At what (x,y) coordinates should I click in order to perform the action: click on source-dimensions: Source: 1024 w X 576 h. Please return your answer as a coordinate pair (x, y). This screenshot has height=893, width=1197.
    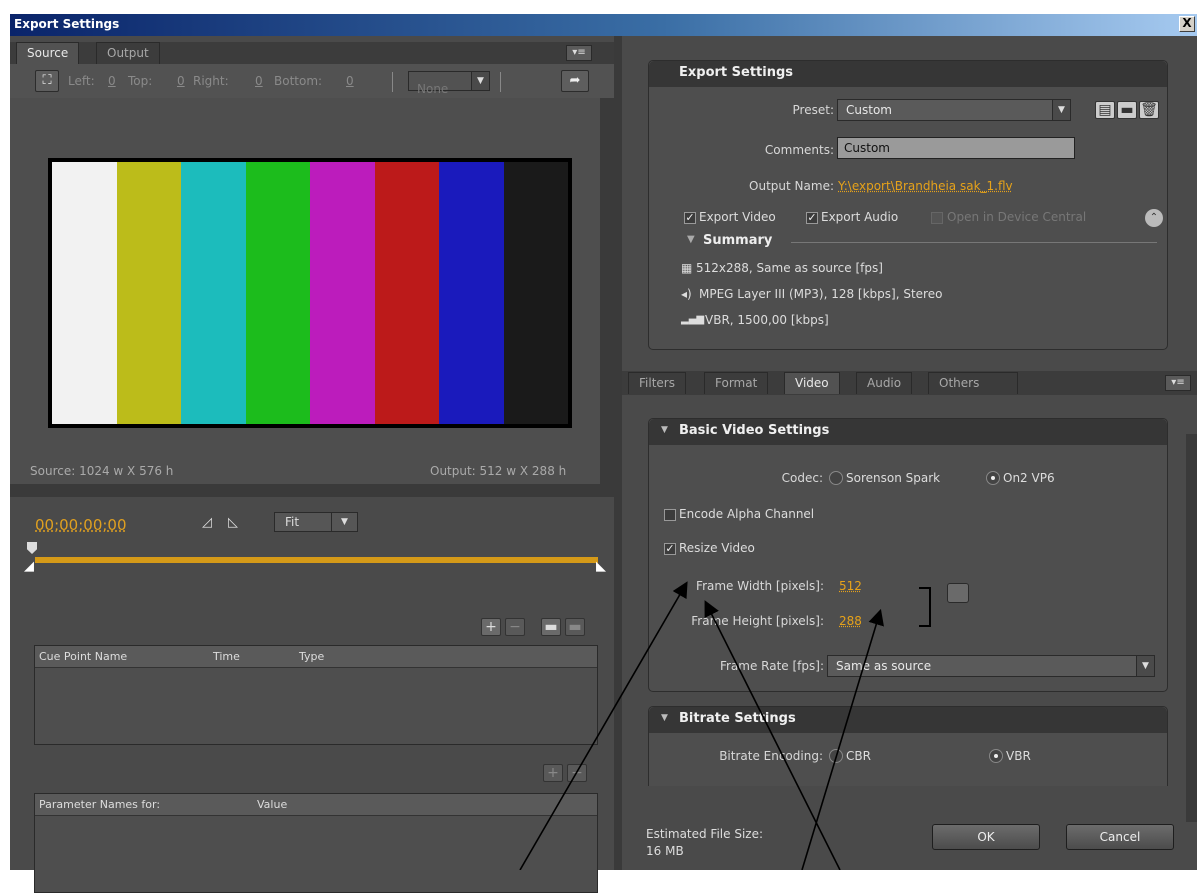
    Looking at the image, I should click on (102, 471).